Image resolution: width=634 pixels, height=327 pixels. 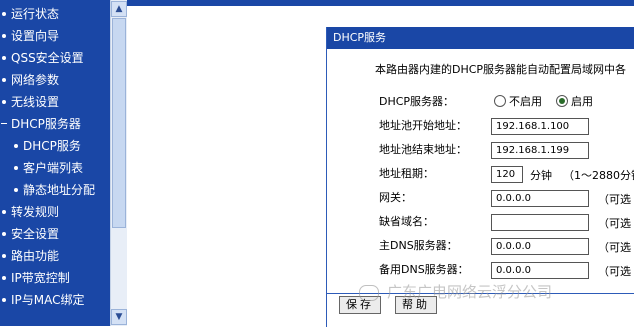 I want to click on scroll-thumb, so click(x=119, y=123).